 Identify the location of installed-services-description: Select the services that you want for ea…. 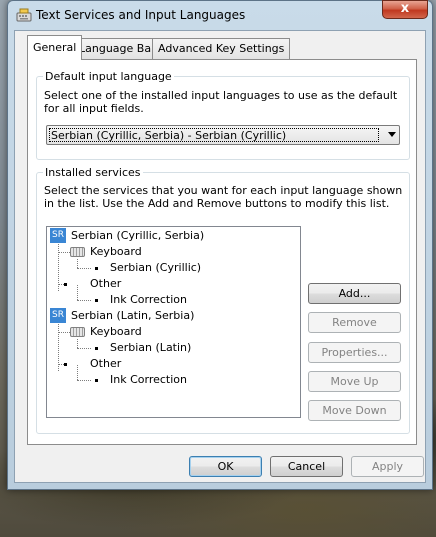
(223, 197).